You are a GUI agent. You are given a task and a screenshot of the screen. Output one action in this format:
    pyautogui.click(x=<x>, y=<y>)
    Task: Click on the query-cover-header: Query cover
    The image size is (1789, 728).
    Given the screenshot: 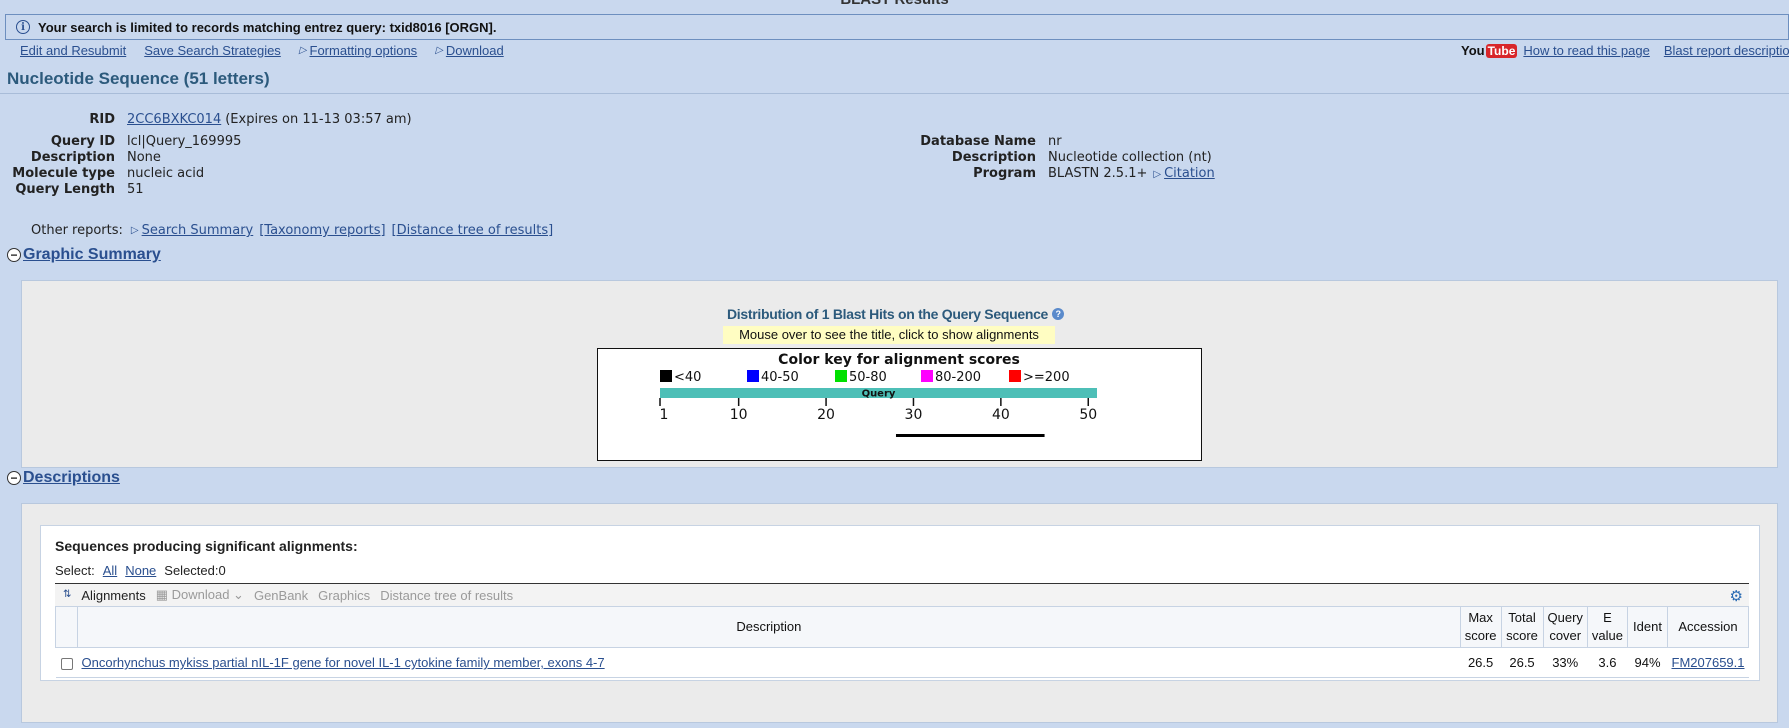 What is the action you would take?
    pyautogui.click(x=1565, y=627)
    